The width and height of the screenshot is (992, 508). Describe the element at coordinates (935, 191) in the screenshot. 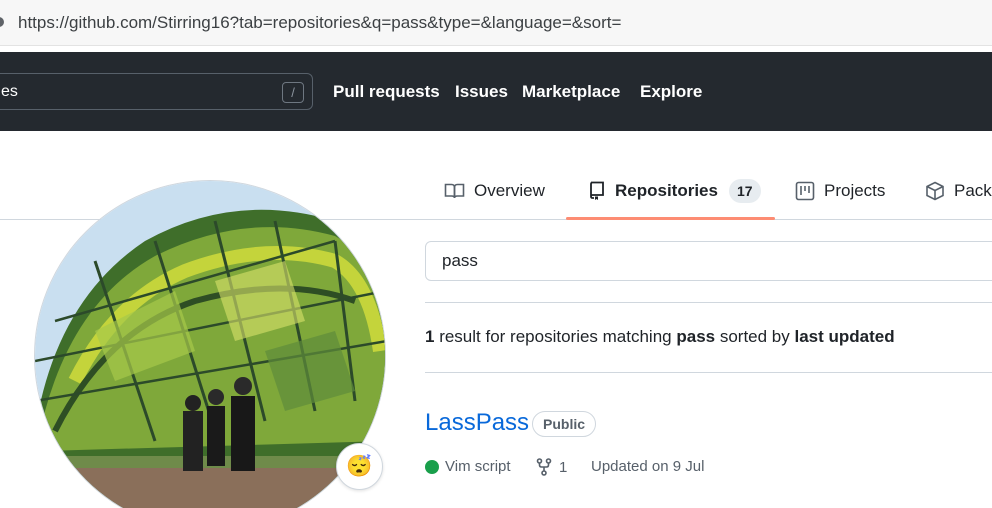

I see `package-icon` at that location.